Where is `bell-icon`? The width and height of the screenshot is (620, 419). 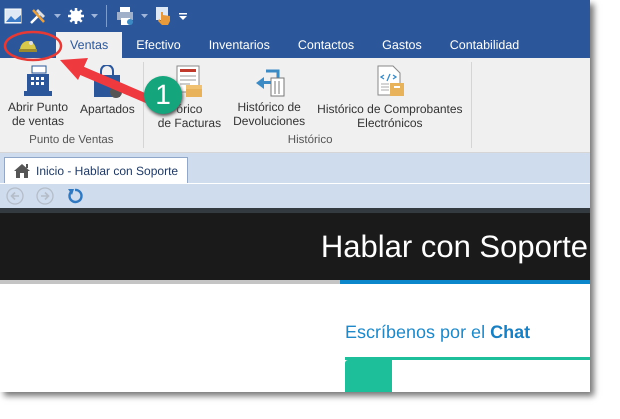 bell-icon is located at coordinates (28, 45).